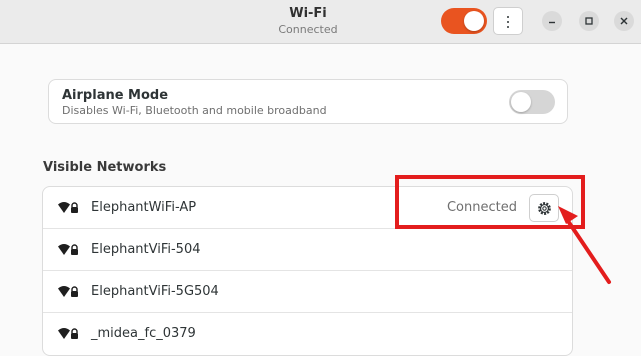 The image size is (641, 356). Describe the element at coordinates (490, 202) in the screenshot. I see `annotation-highlight-box` at that location.